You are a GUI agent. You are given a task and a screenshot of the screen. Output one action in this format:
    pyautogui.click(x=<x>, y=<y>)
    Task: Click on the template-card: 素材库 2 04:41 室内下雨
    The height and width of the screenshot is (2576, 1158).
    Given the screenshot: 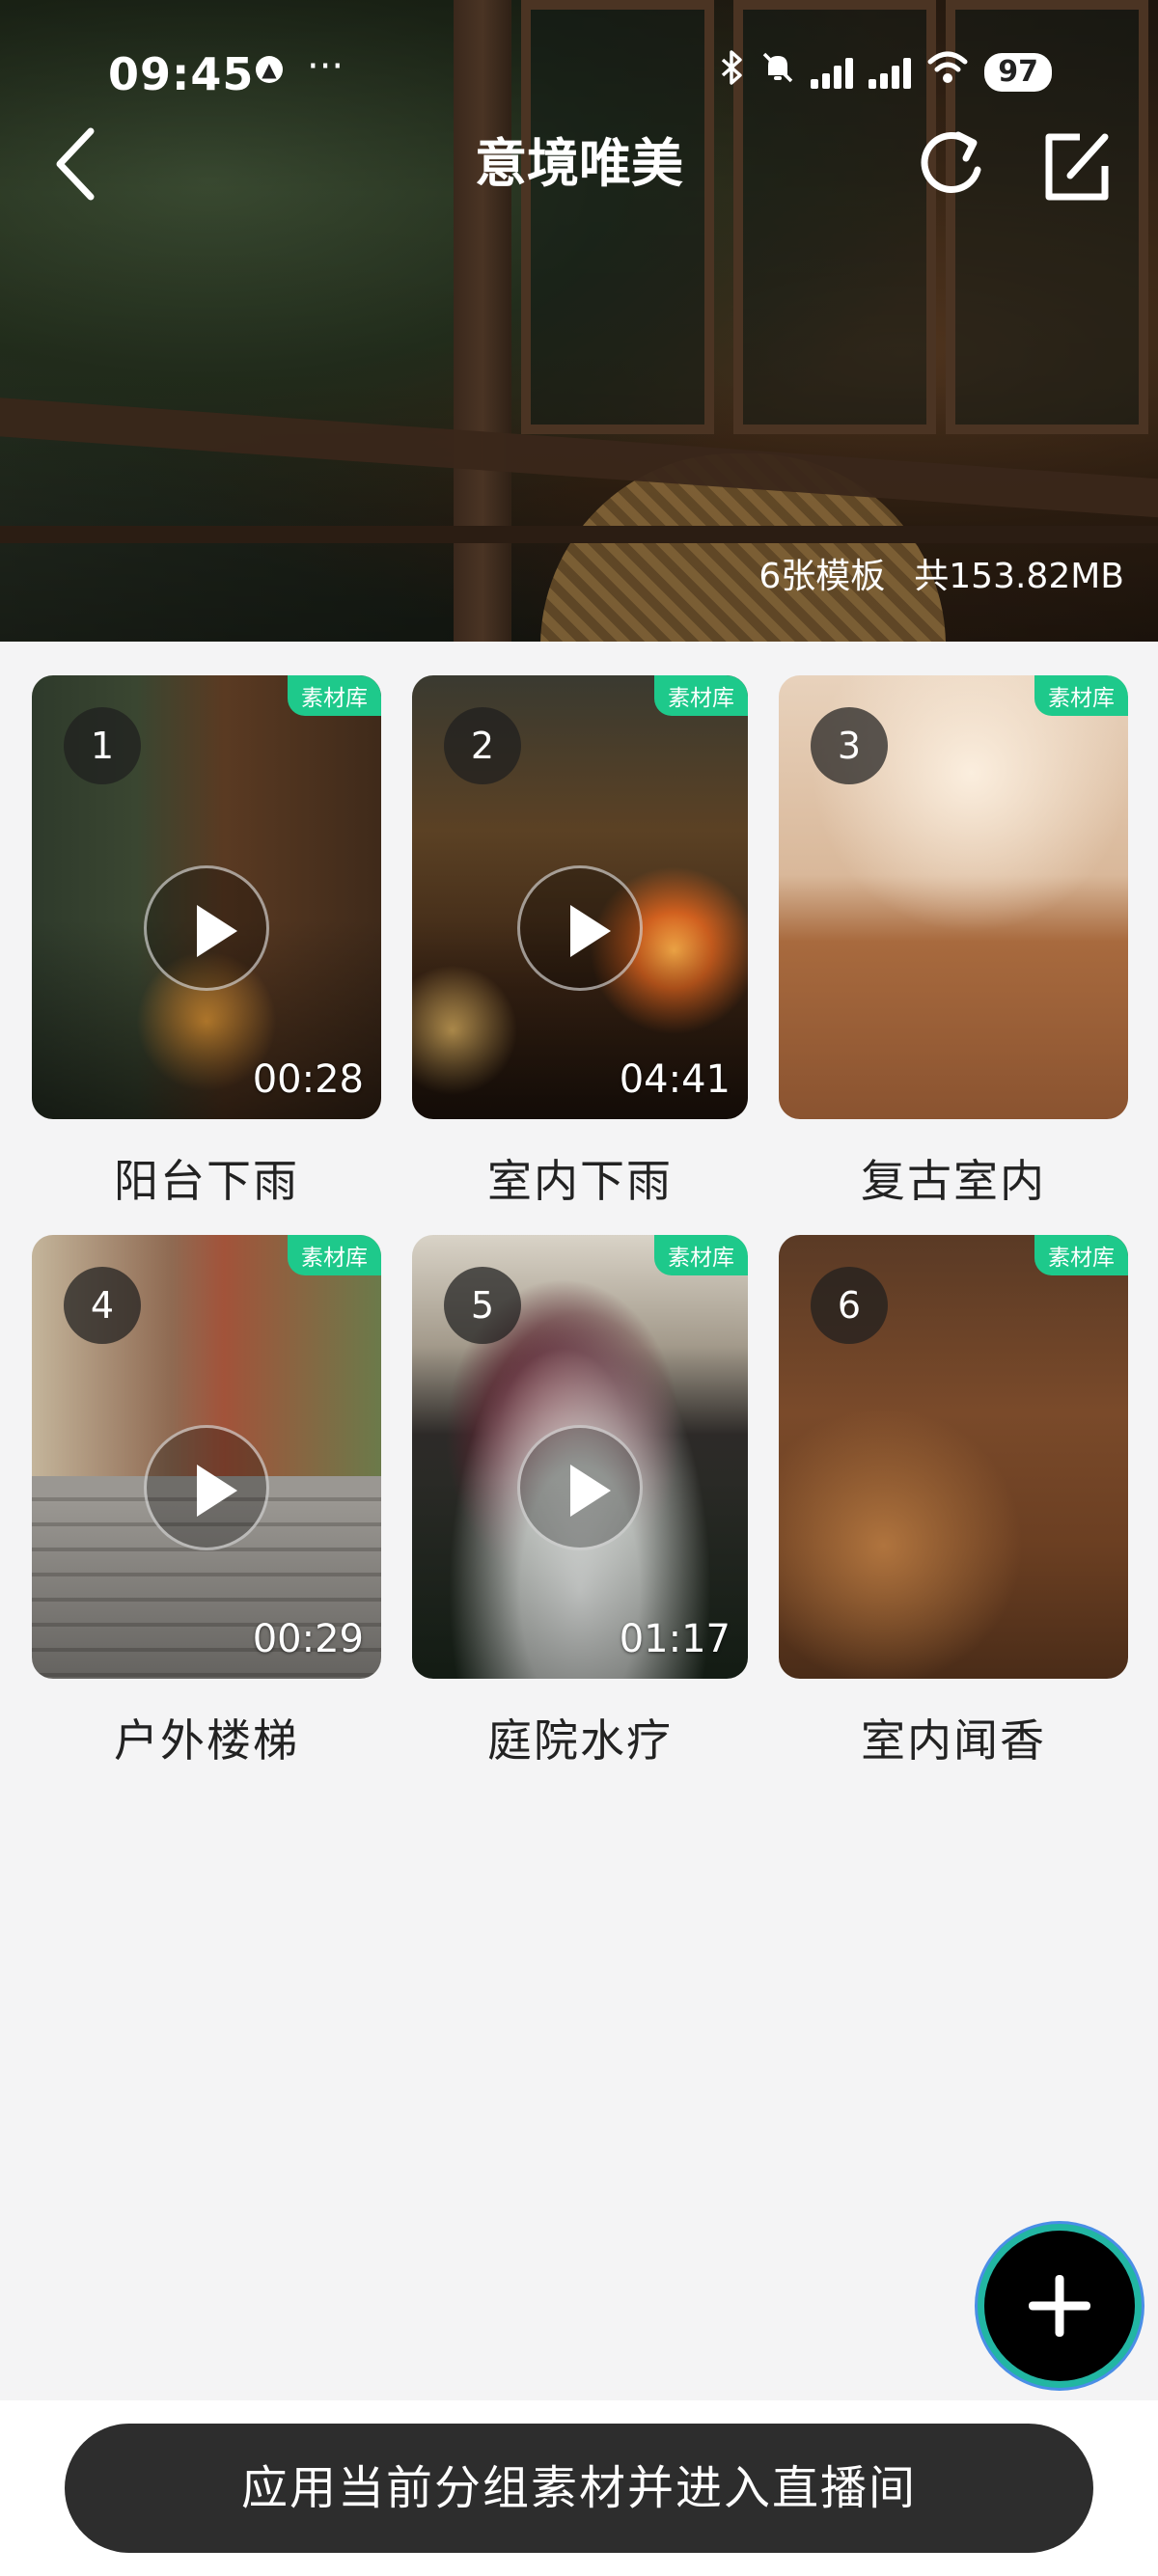 What is the action you would take?
    pyautogui.click(x=580, y=955)
    